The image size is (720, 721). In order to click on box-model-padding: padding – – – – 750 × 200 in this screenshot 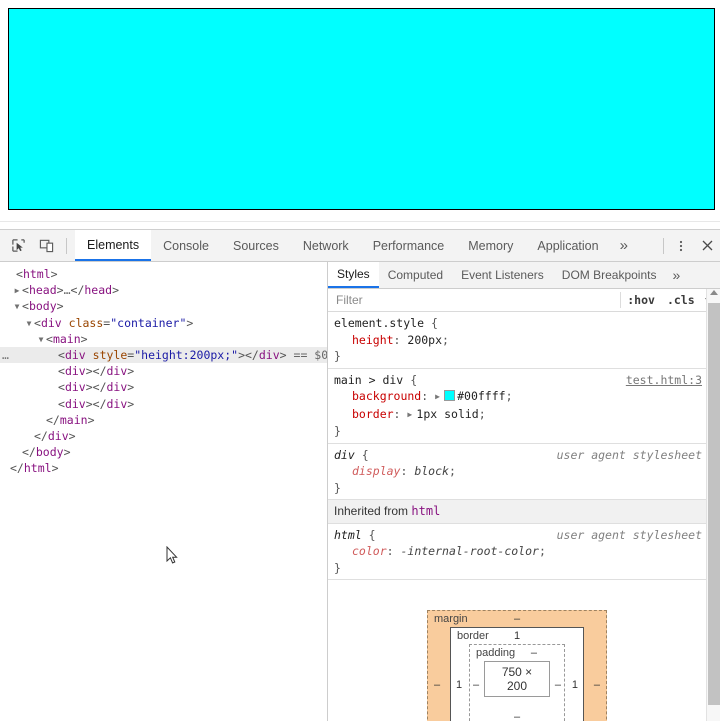, I will do `click(517, 682)`.